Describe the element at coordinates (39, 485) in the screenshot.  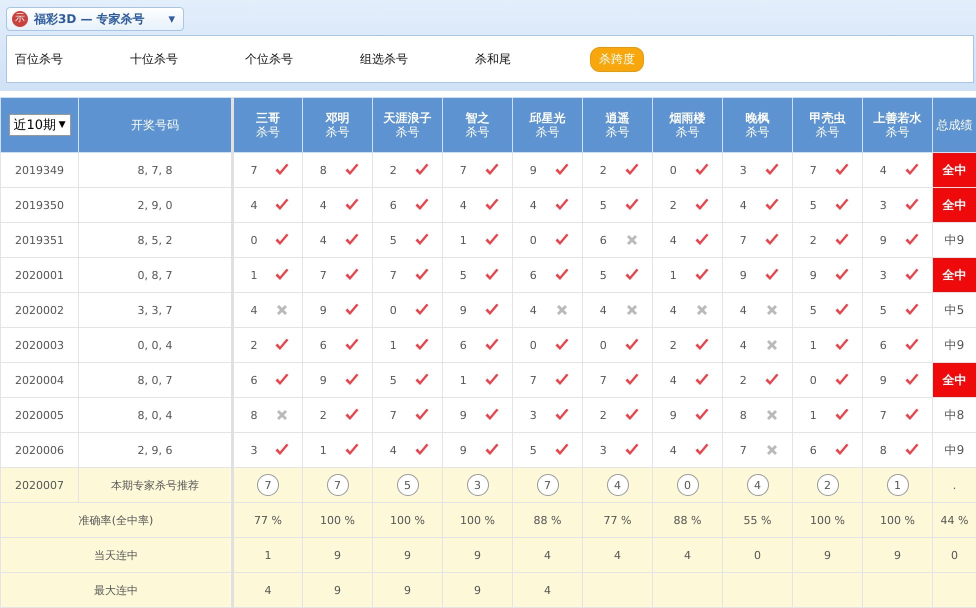
I see `table-cell: 2020007` at that location.